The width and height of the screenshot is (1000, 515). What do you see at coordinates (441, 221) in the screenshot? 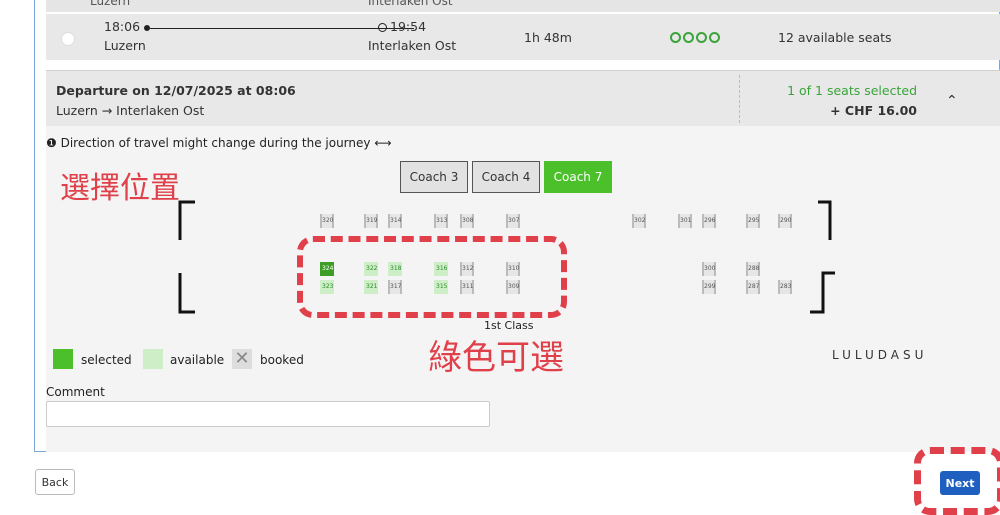
I see `seat-313: 313` at bounding box center [441, 221].